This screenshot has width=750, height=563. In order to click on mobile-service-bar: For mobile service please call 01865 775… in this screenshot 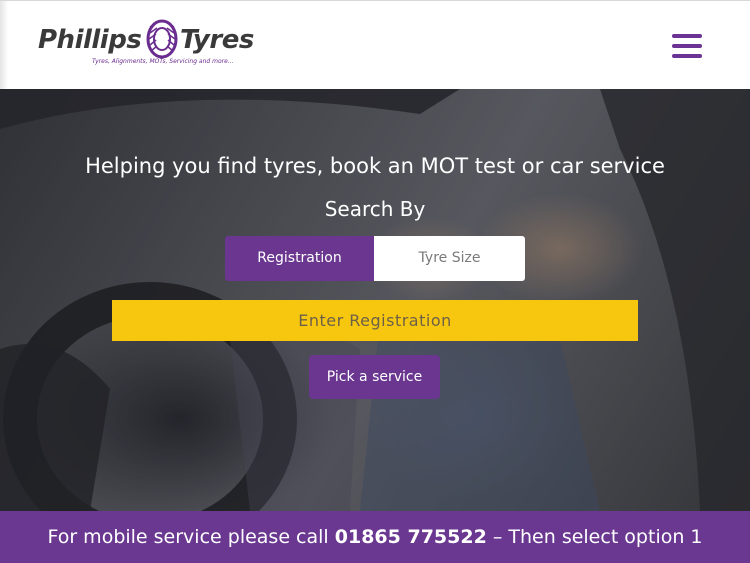, I will do `click(375, 537)`.